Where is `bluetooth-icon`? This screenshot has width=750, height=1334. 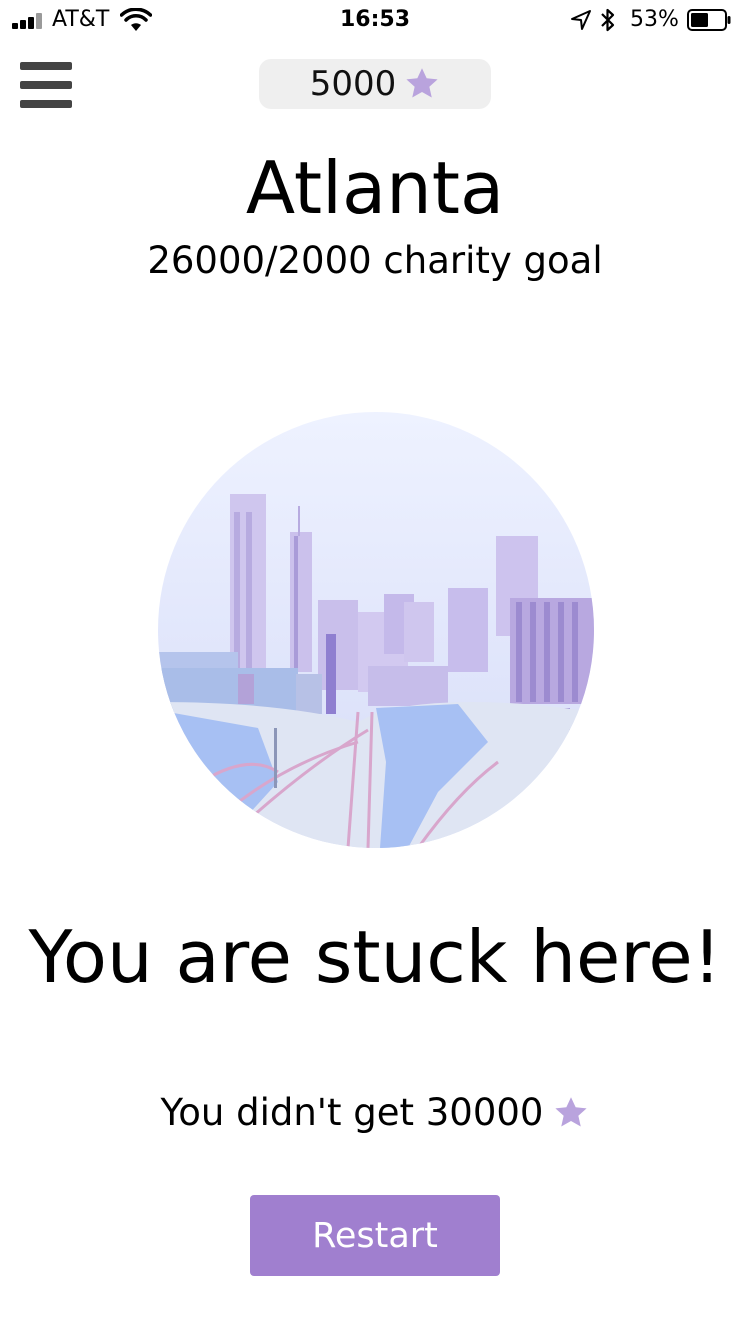 bluetooth-icon is located at coordinates (608, 20).